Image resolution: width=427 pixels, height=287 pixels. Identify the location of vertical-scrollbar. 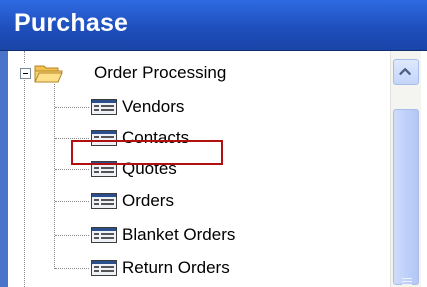
(405, 169).